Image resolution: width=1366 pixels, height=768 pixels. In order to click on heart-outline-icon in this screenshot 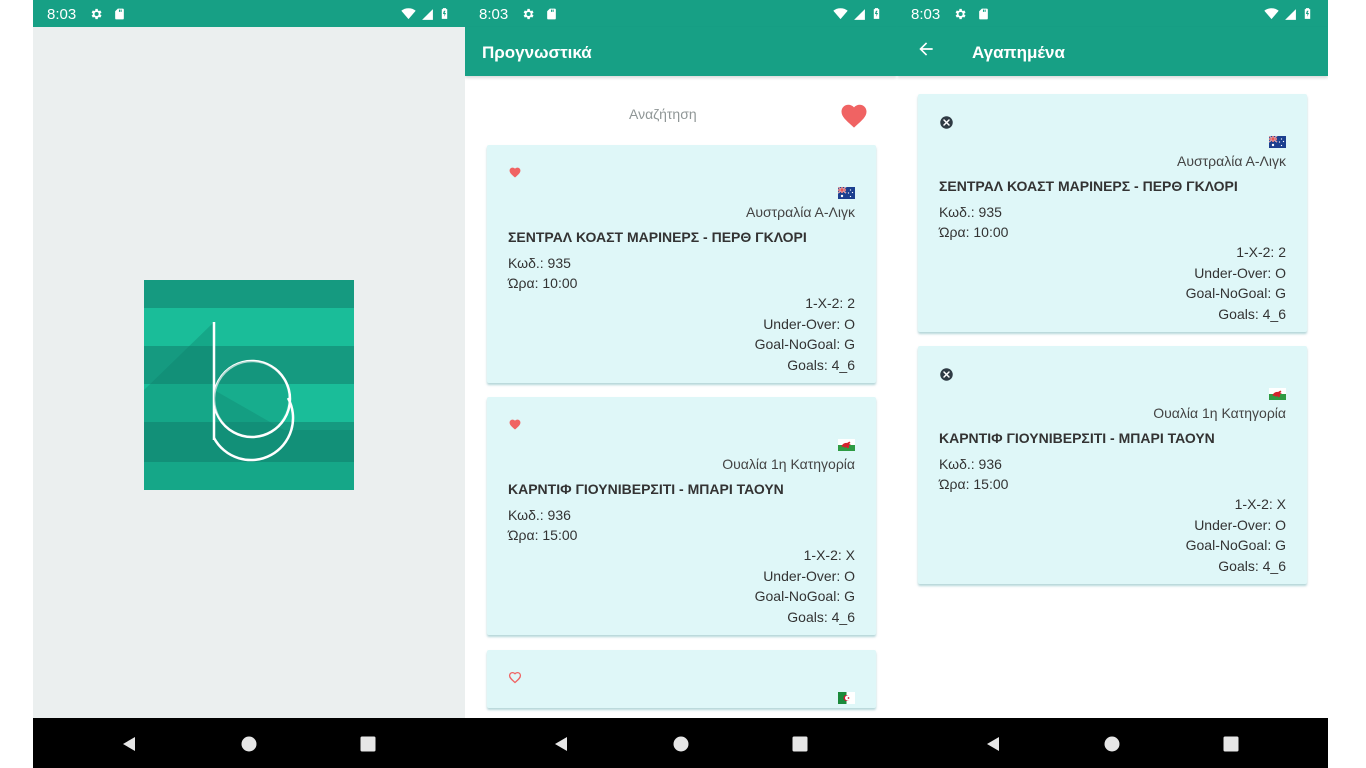, I will do `click(515, 677)`.